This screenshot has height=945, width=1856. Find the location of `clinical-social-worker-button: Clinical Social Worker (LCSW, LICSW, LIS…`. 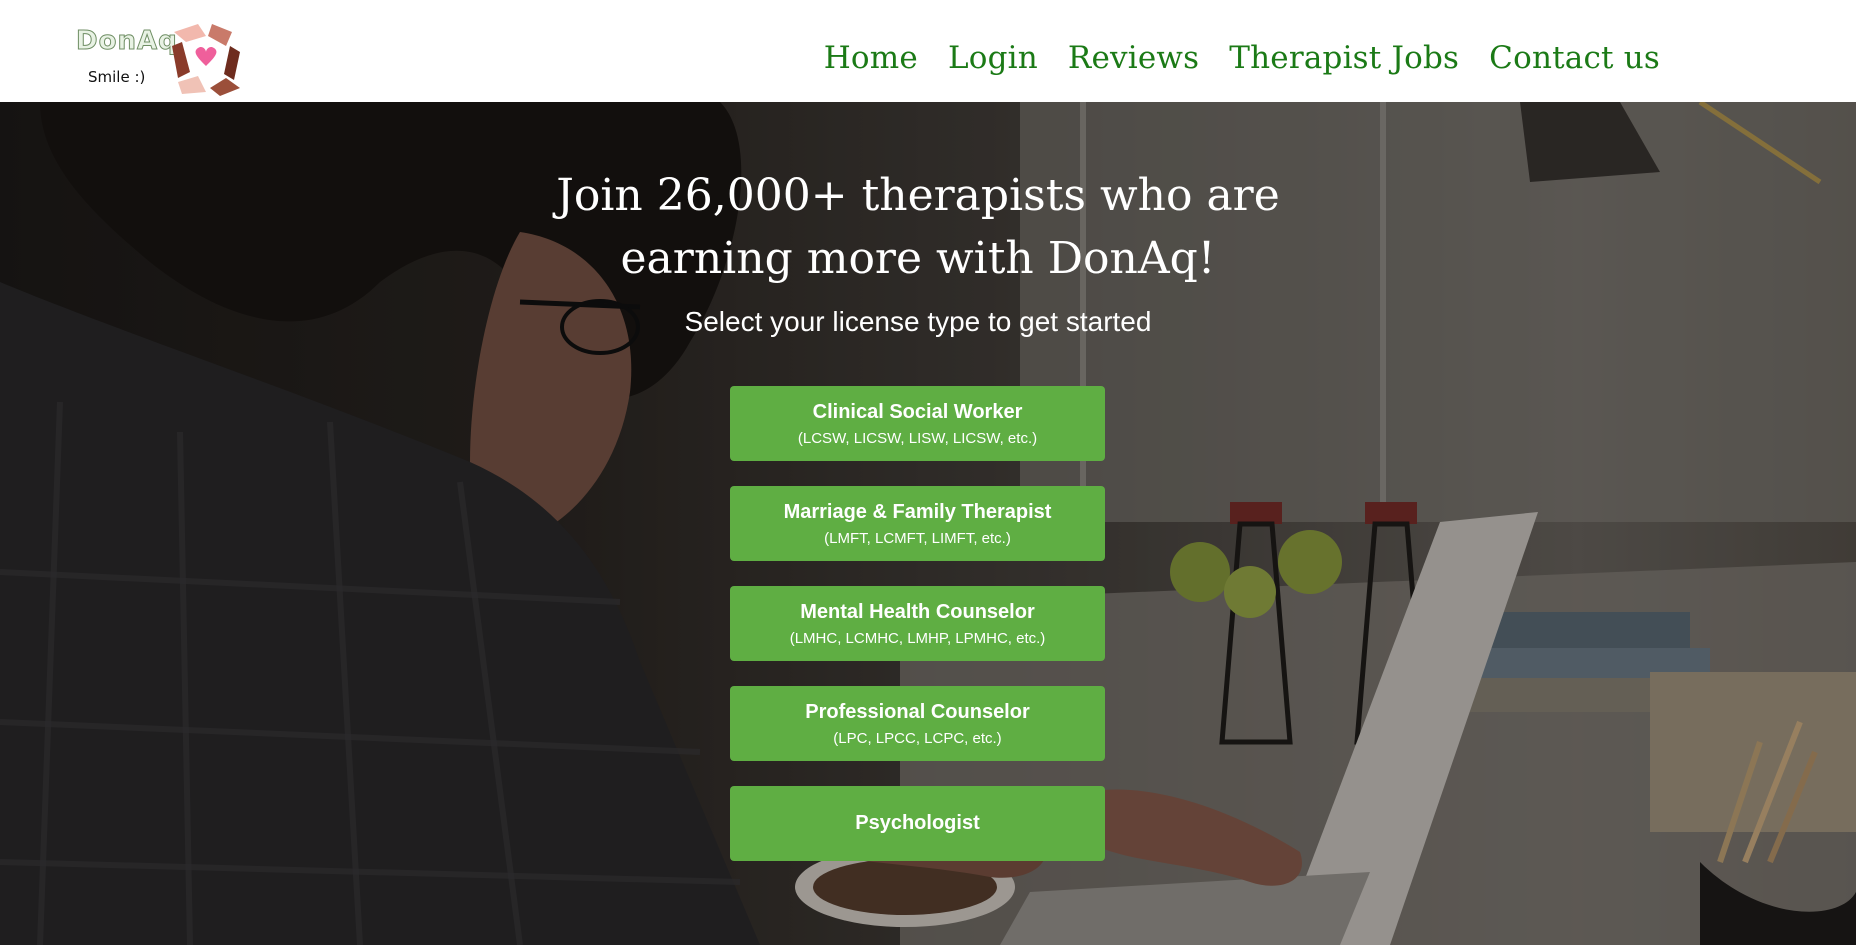

clinical-social-worker-button: Clinical Social Worker (LCSW, LICSW, LIS… is located at coordinates (917, 423).